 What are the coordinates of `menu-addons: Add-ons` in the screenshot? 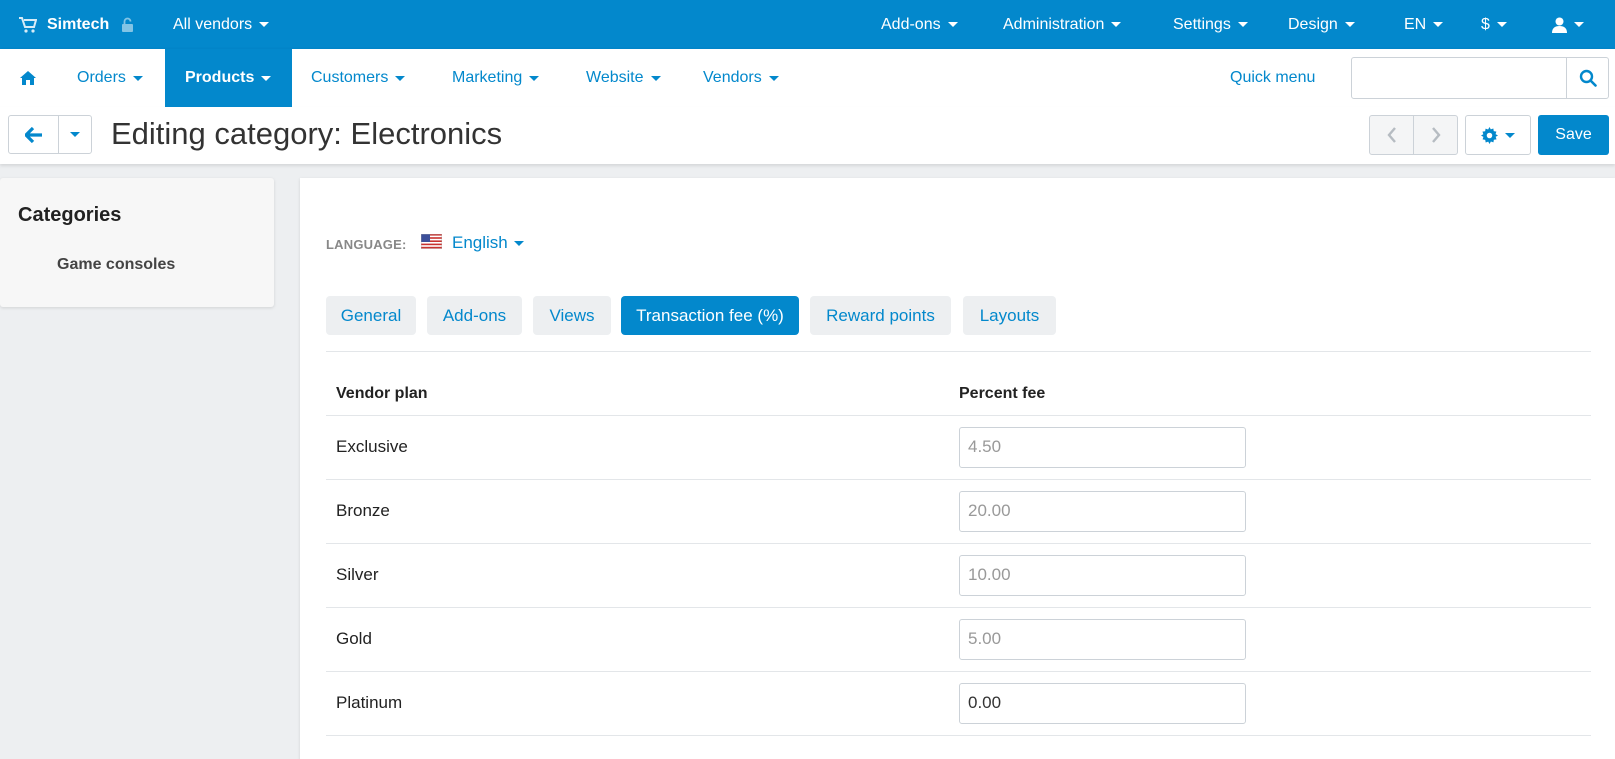 It's located at (919, 24).